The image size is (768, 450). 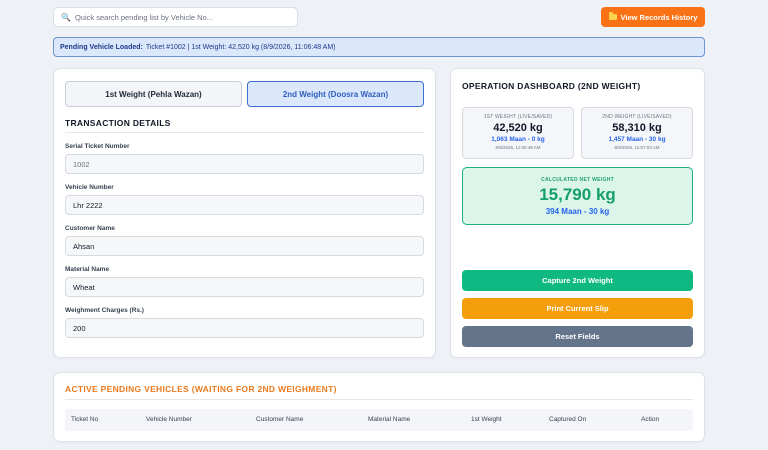 I want to click on second-weight-timestamp: 8/9/2026, 11:07:03 AM, so click(x=637, y=147).